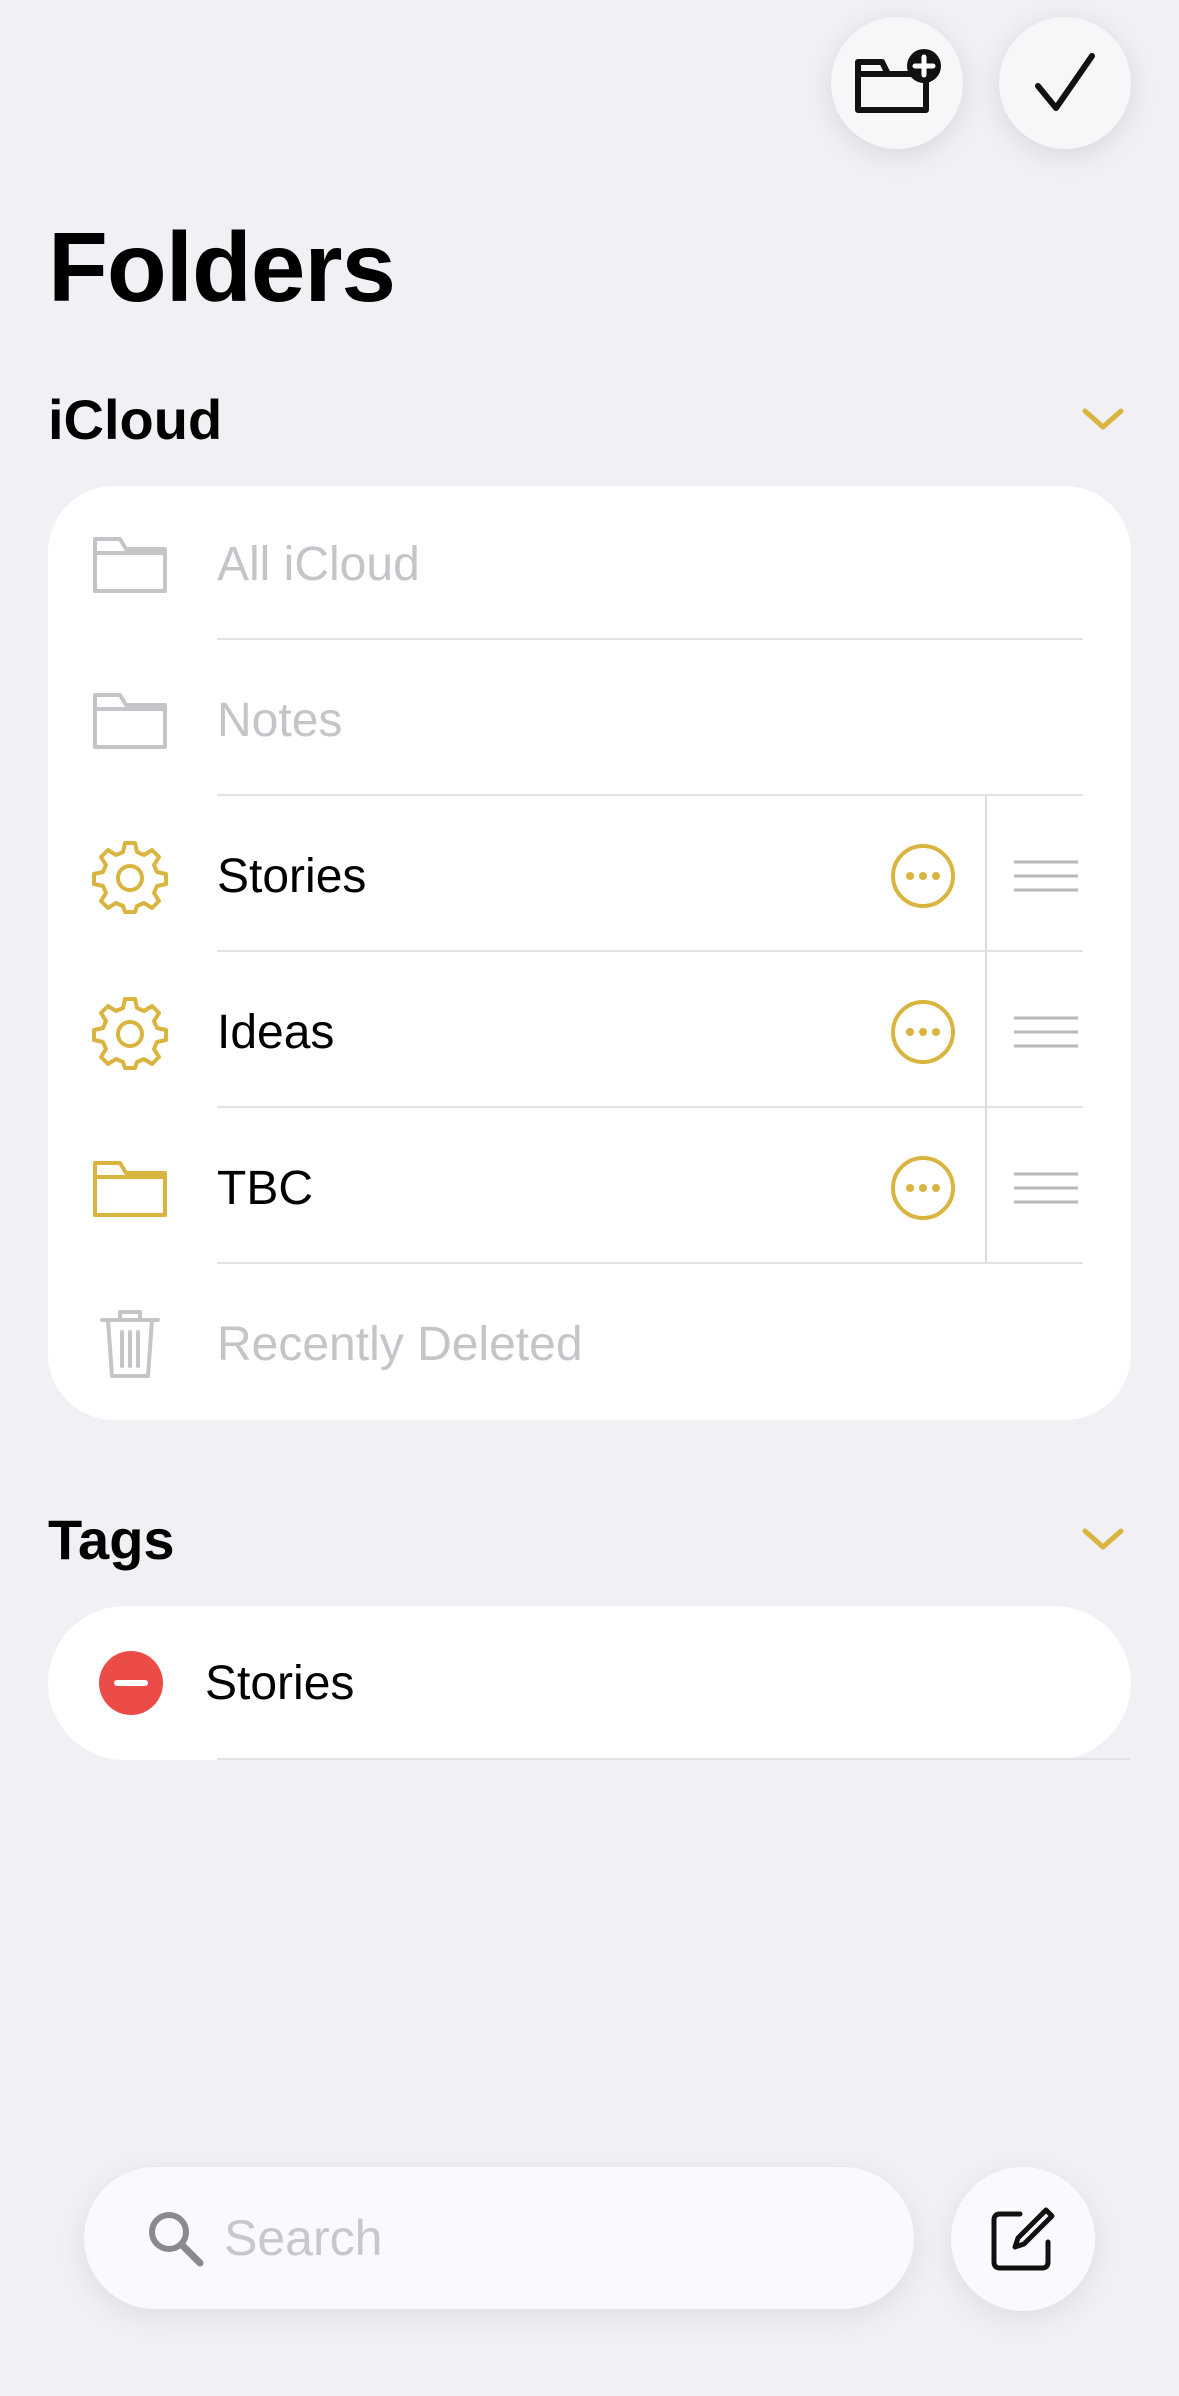 Image resolution: width=1179 pixels, height=2396 pixels. Describe the element at coordinates (589, 1683) in the screenshot. I see `tags-list: Stories` at that location.